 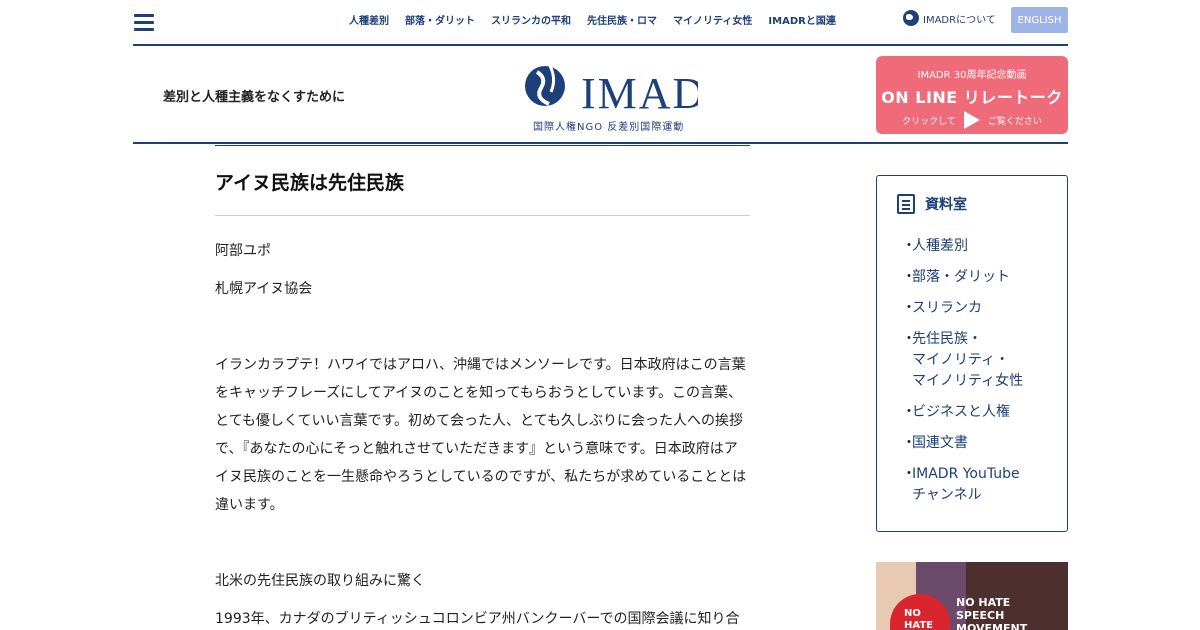 What do you see at coordinates (946, 205) in the screenshot?
I see `sidebar-title: 資料室` at bounding box center [946, 205].